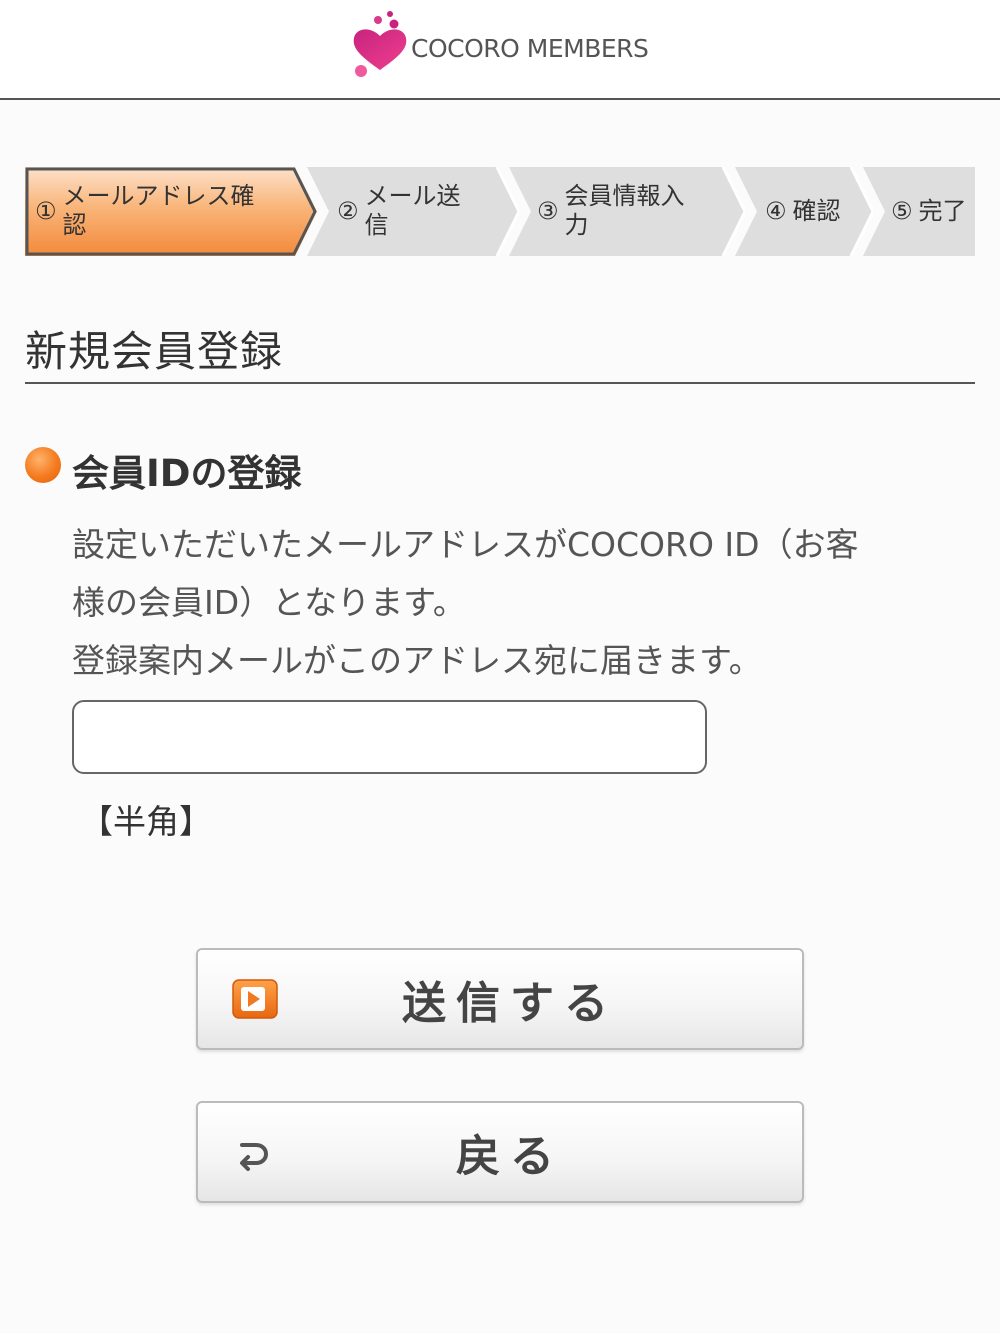  What do you see at coordinates (187, 473) in the screenshot?
I see `section-title: 会員IDの登録` at bounding box center [187, 473].